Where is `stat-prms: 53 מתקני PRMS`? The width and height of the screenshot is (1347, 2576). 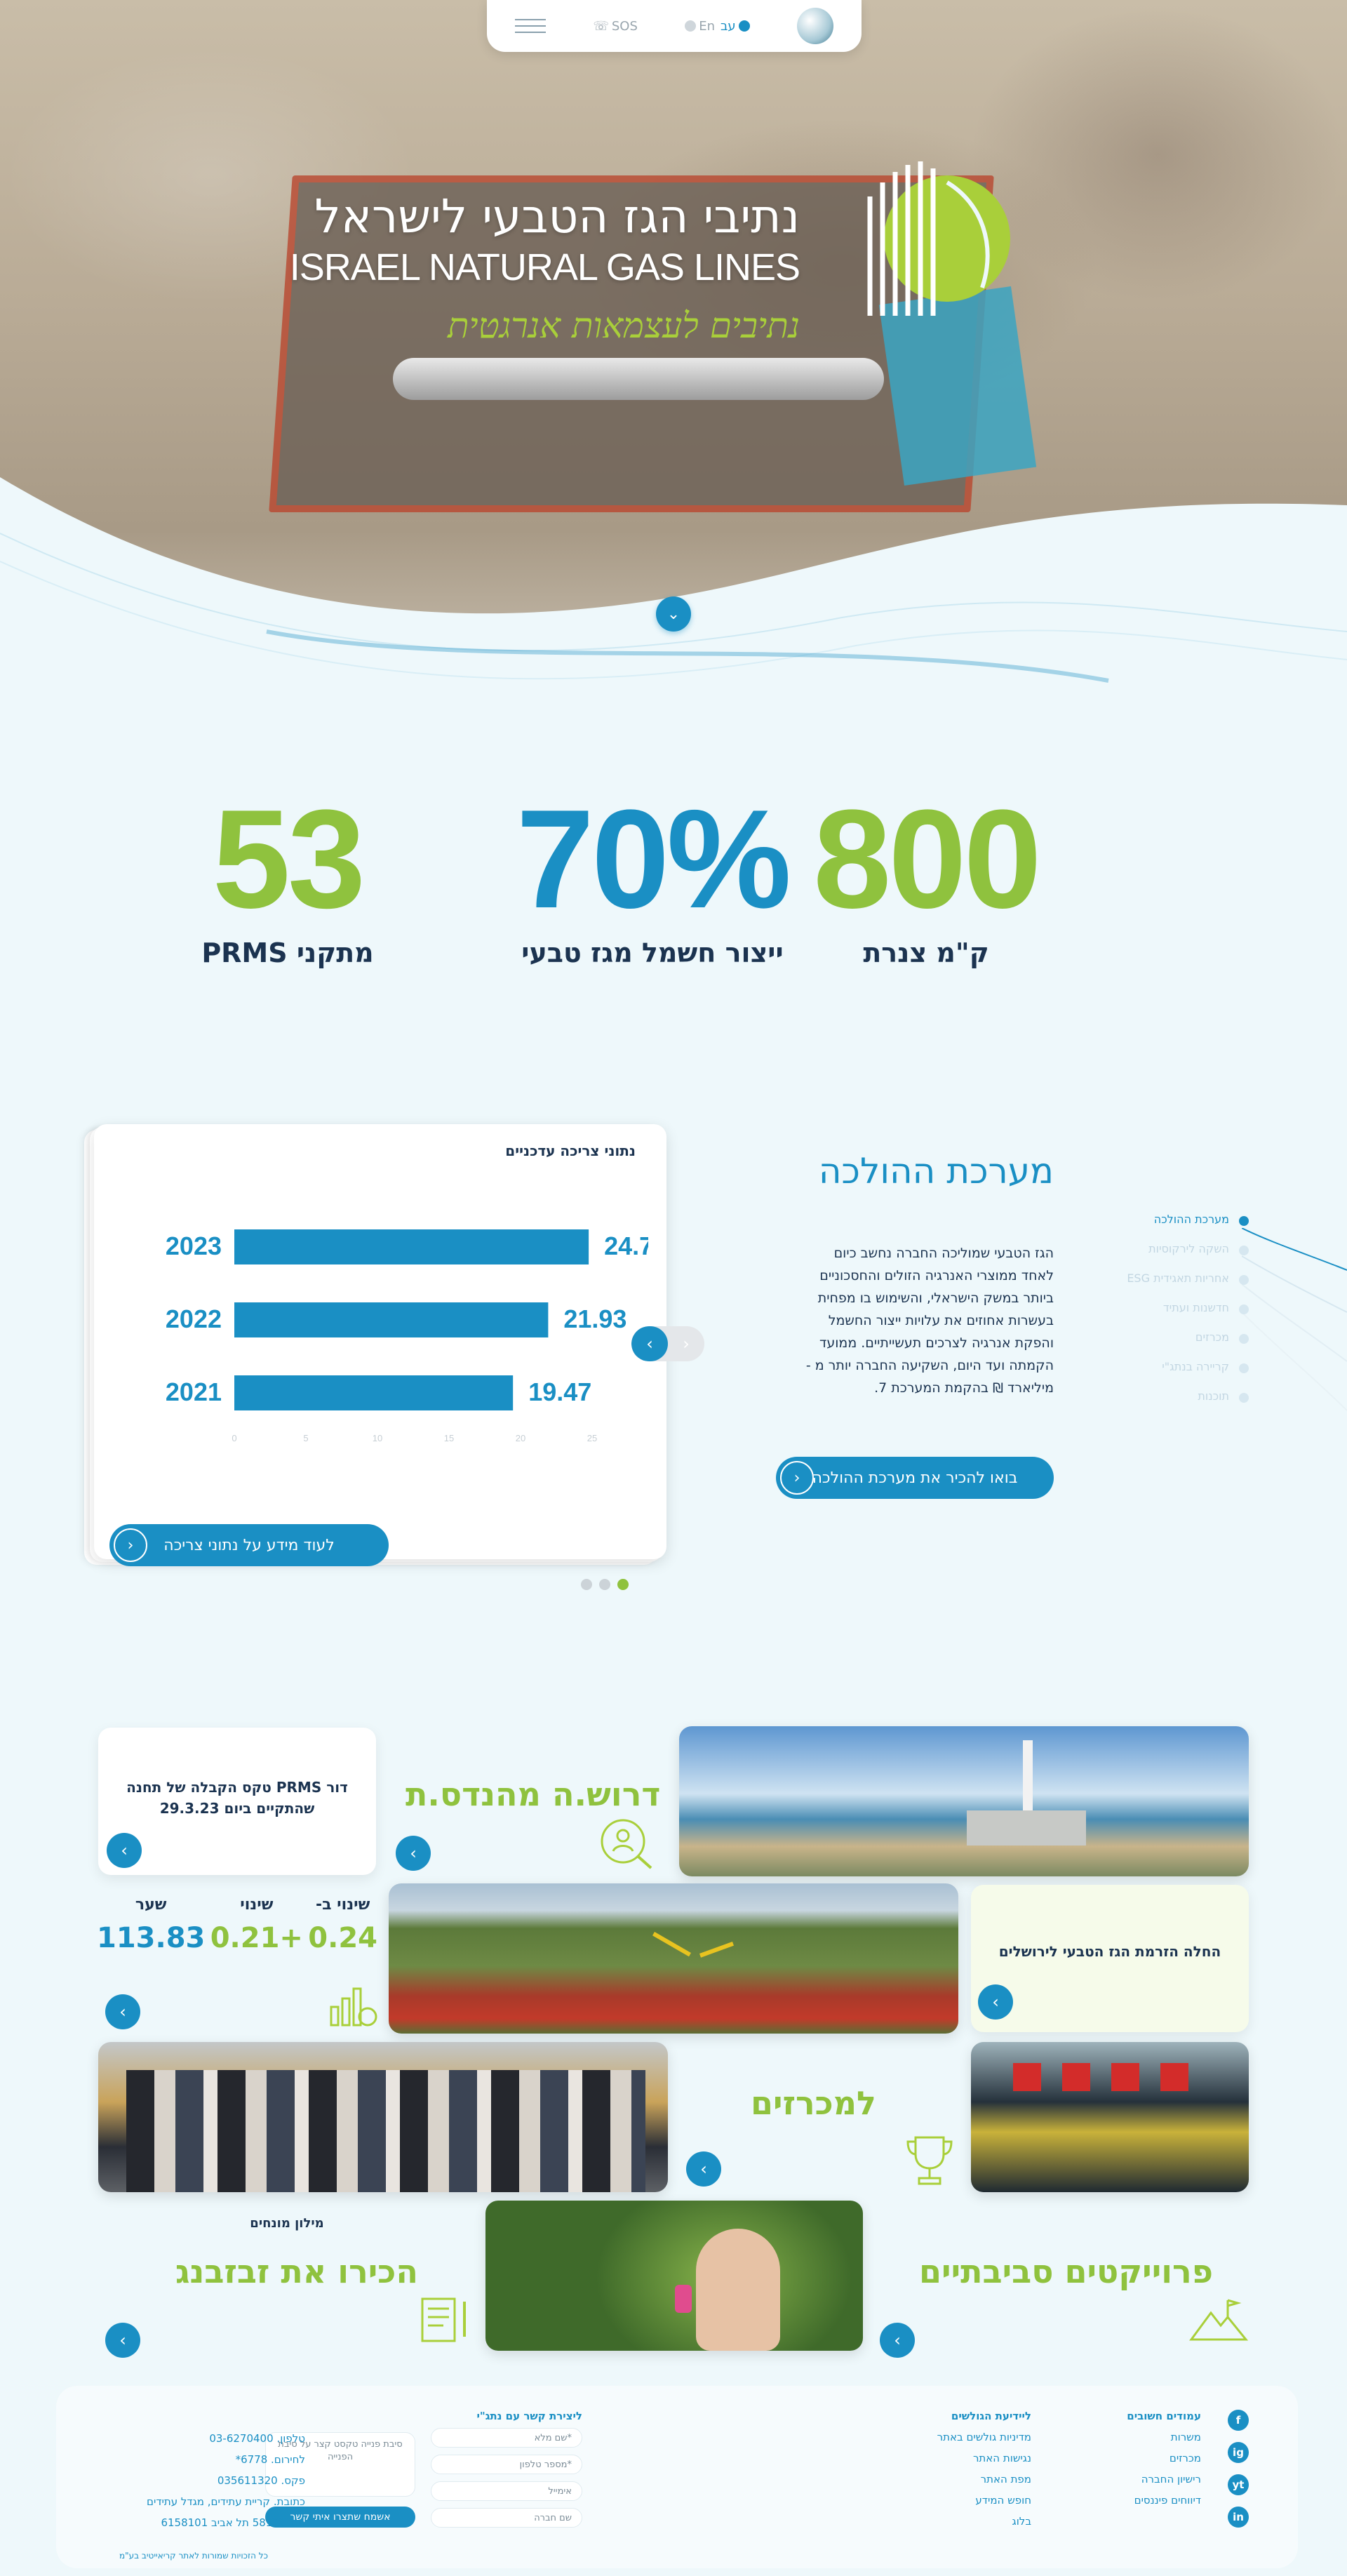 stat-prms: 53 מתקני PRMS is located at coordinates (287, 878).